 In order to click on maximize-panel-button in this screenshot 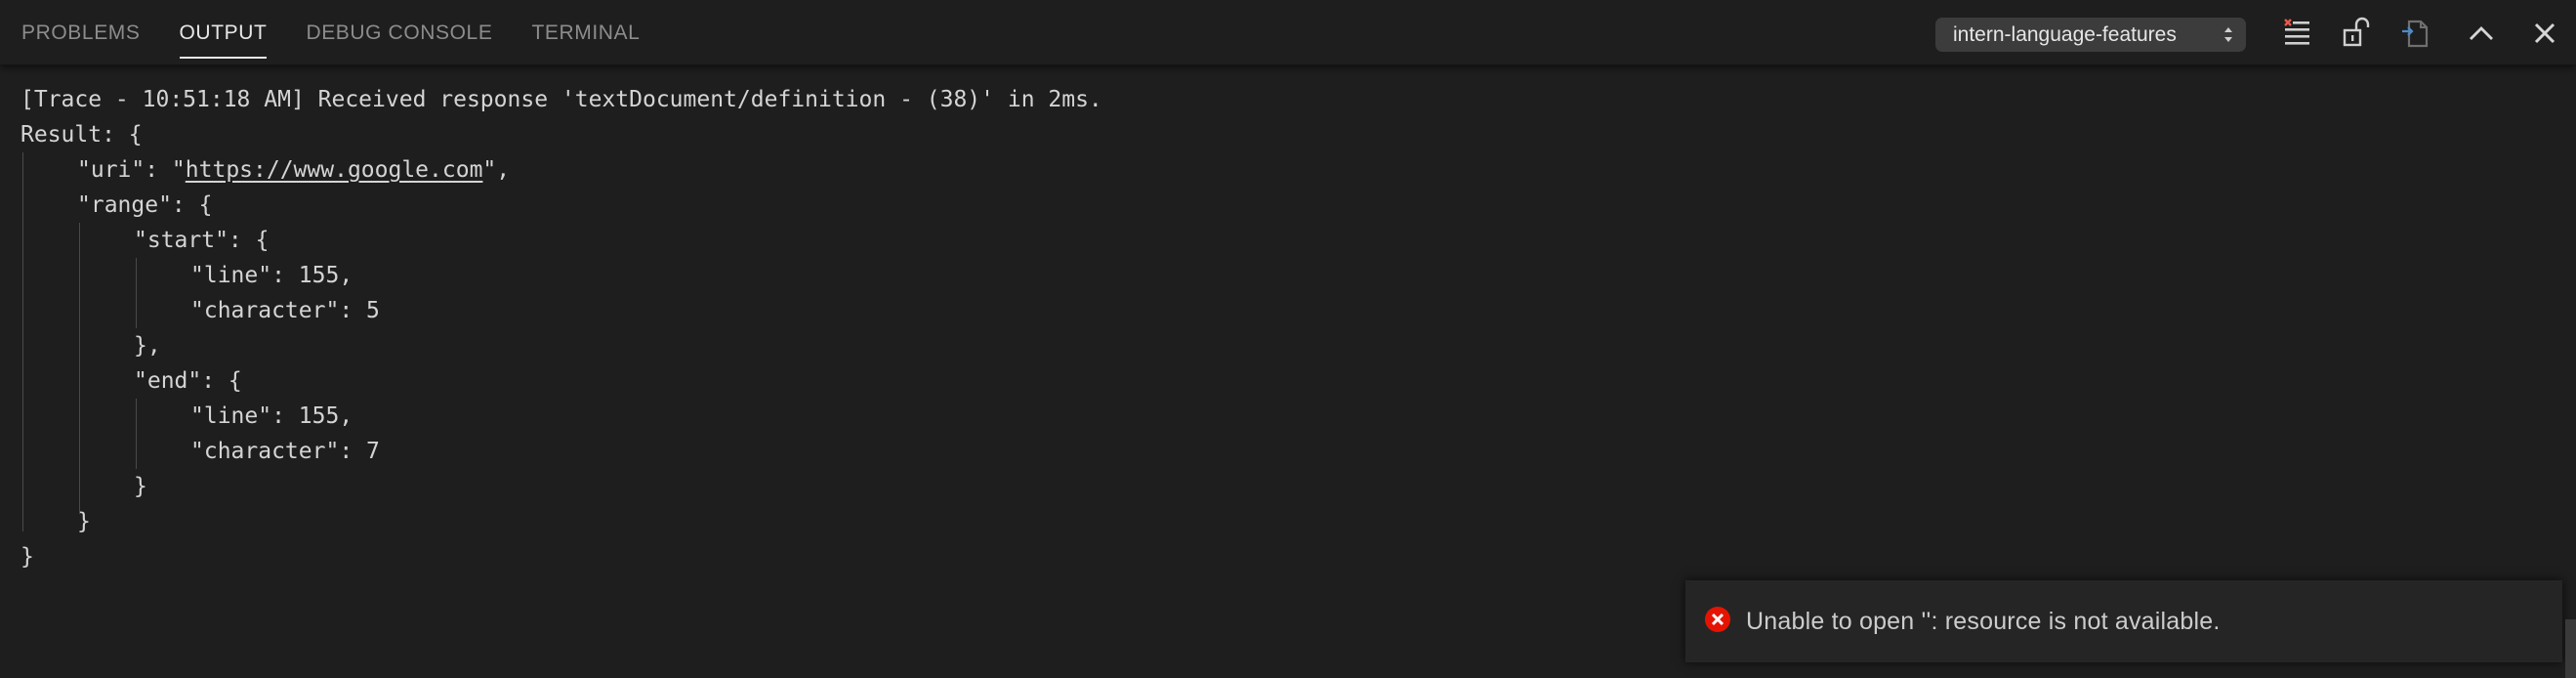, I will do `click(2481, 34)`.